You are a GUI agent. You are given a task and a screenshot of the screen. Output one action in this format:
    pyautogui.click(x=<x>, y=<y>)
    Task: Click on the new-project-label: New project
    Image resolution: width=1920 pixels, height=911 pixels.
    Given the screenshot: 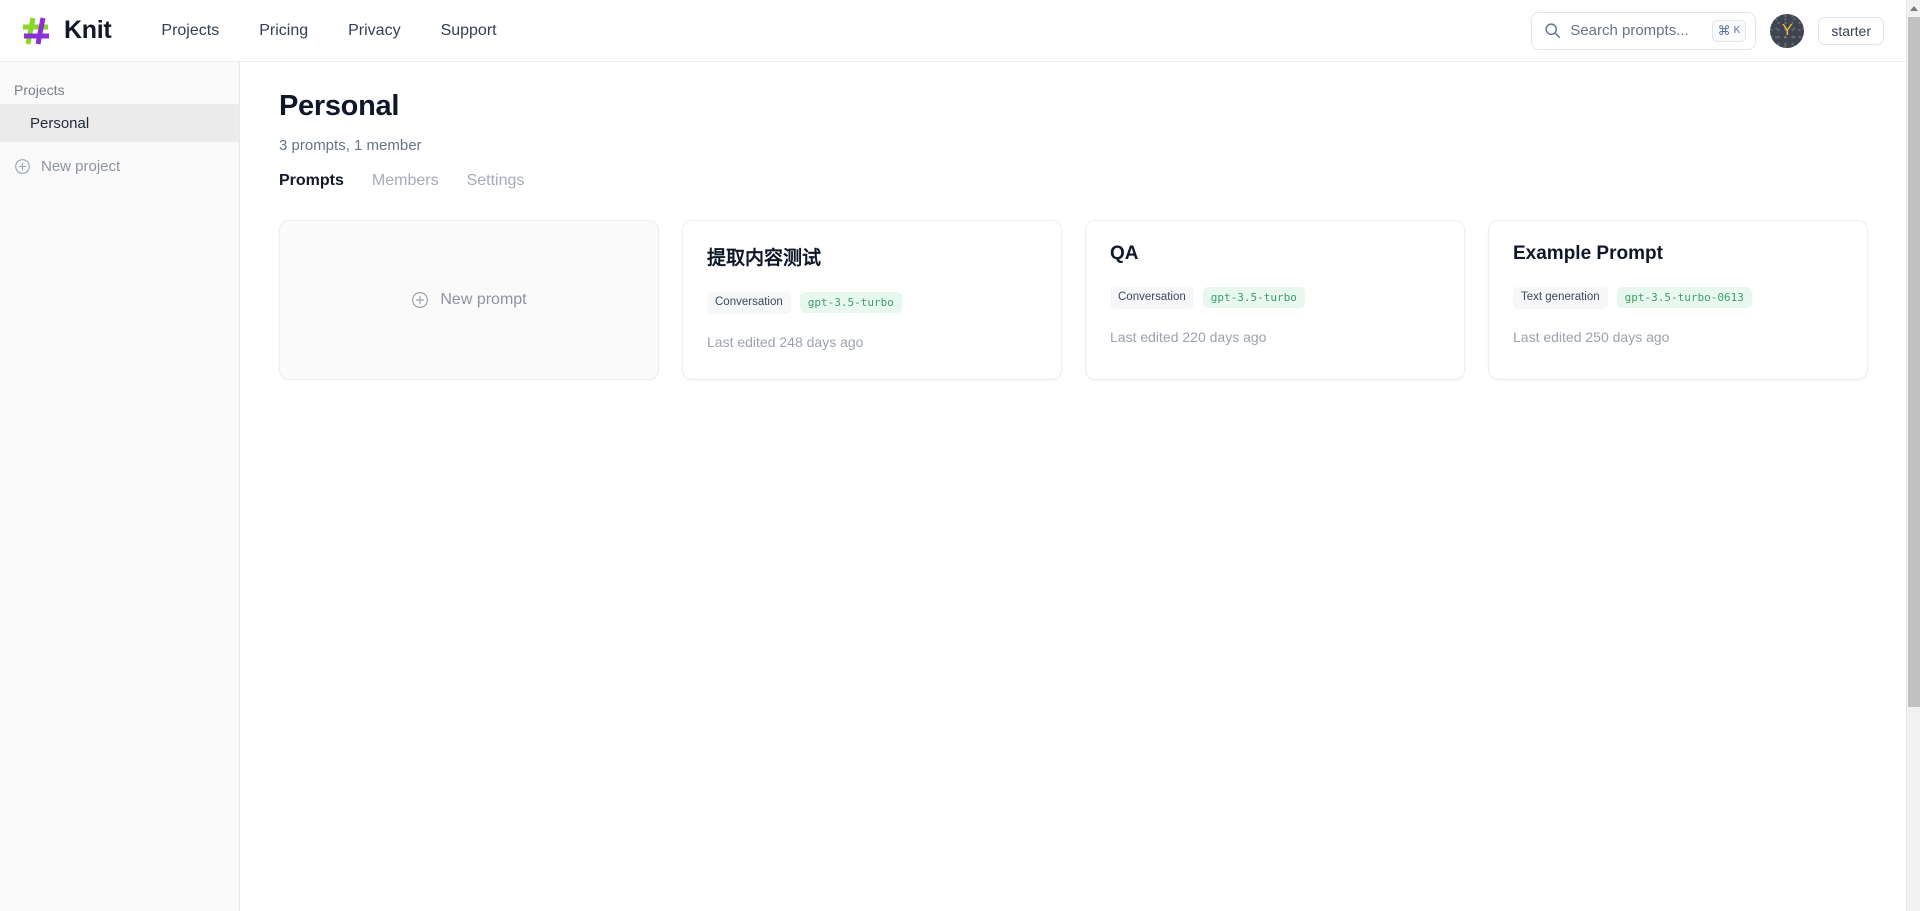 What is the action you would take?
    pyautogui.click(x=81, y=166)
    